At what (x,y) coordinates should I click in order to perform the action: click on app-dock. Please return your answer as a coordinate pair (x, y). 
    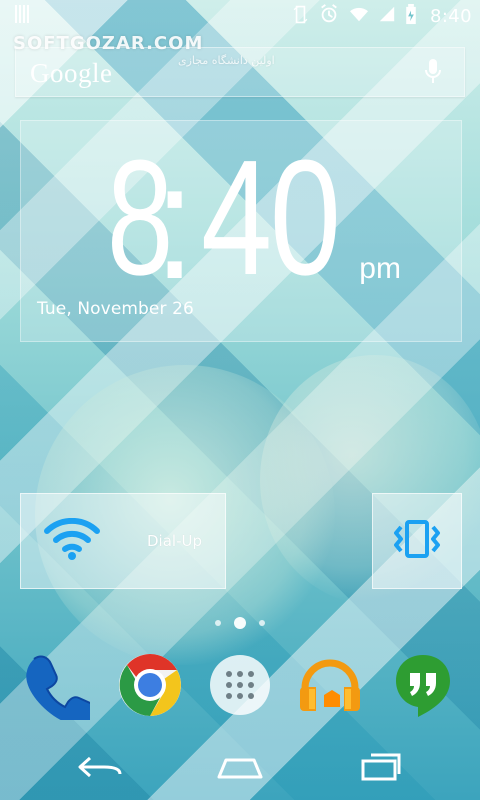
    Looking at the image, I should click on (240, 689).